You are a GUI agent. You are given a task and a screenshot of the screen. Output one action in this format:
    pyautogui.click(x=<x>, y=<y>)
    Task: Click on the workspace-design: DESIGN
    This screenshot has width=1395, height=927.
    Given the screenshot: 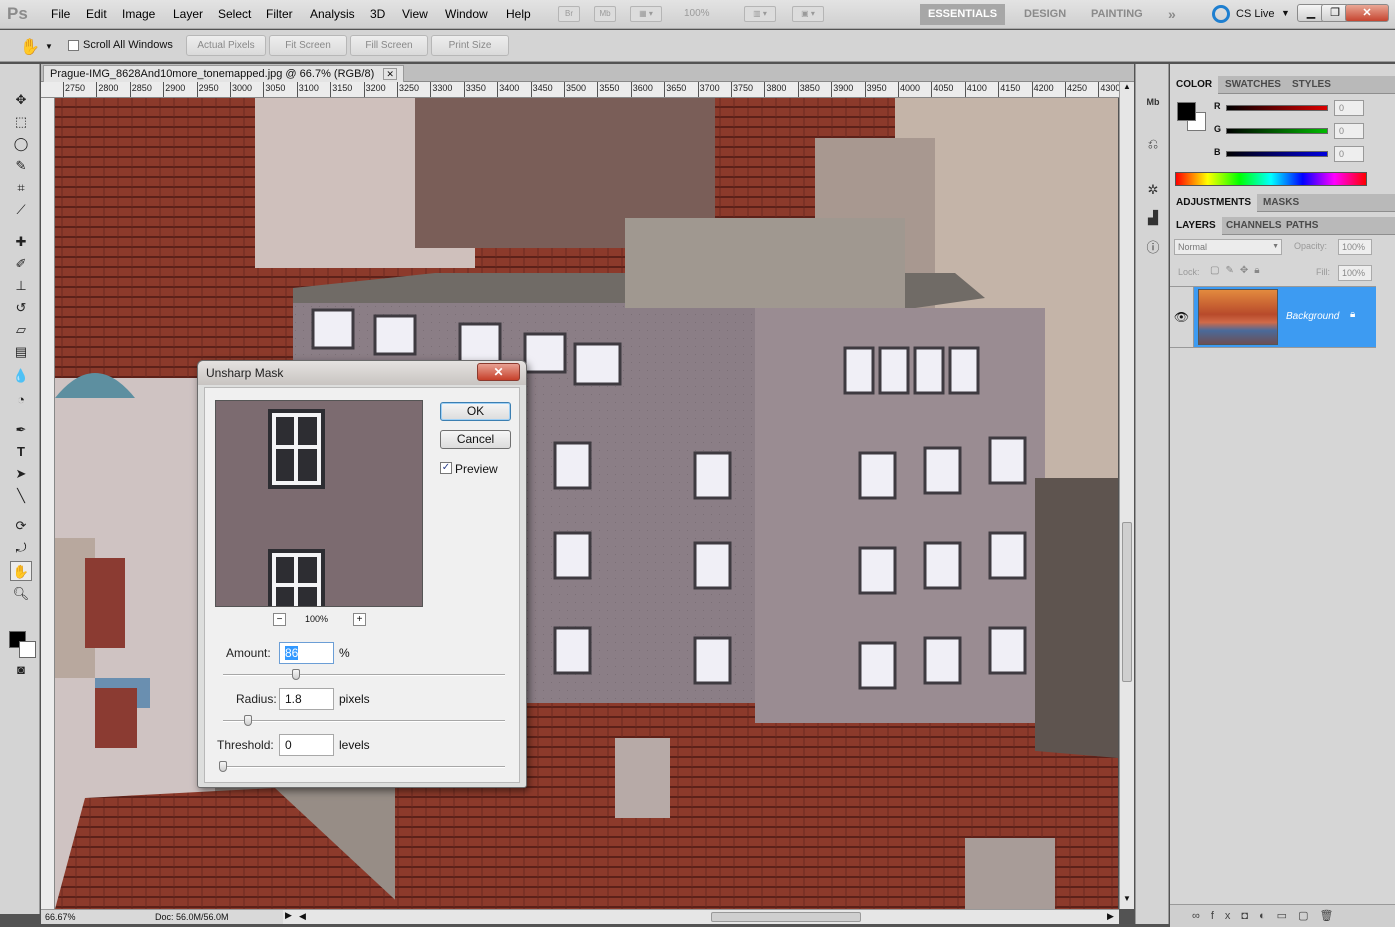 What is the action you would take?
    pyautogui.click(x=1045, y=14)
    